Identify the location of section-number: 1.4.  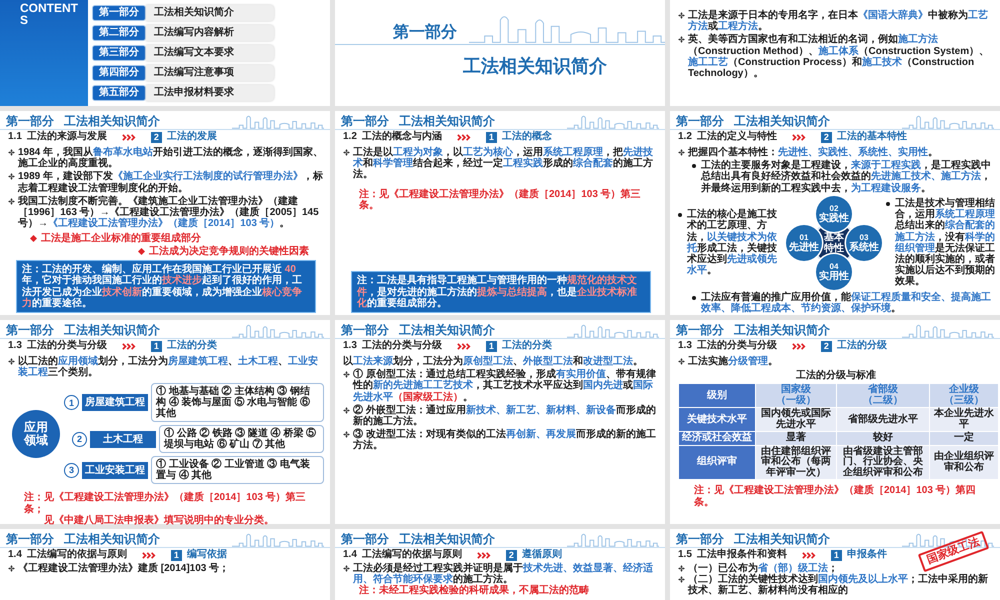
(15, 555).